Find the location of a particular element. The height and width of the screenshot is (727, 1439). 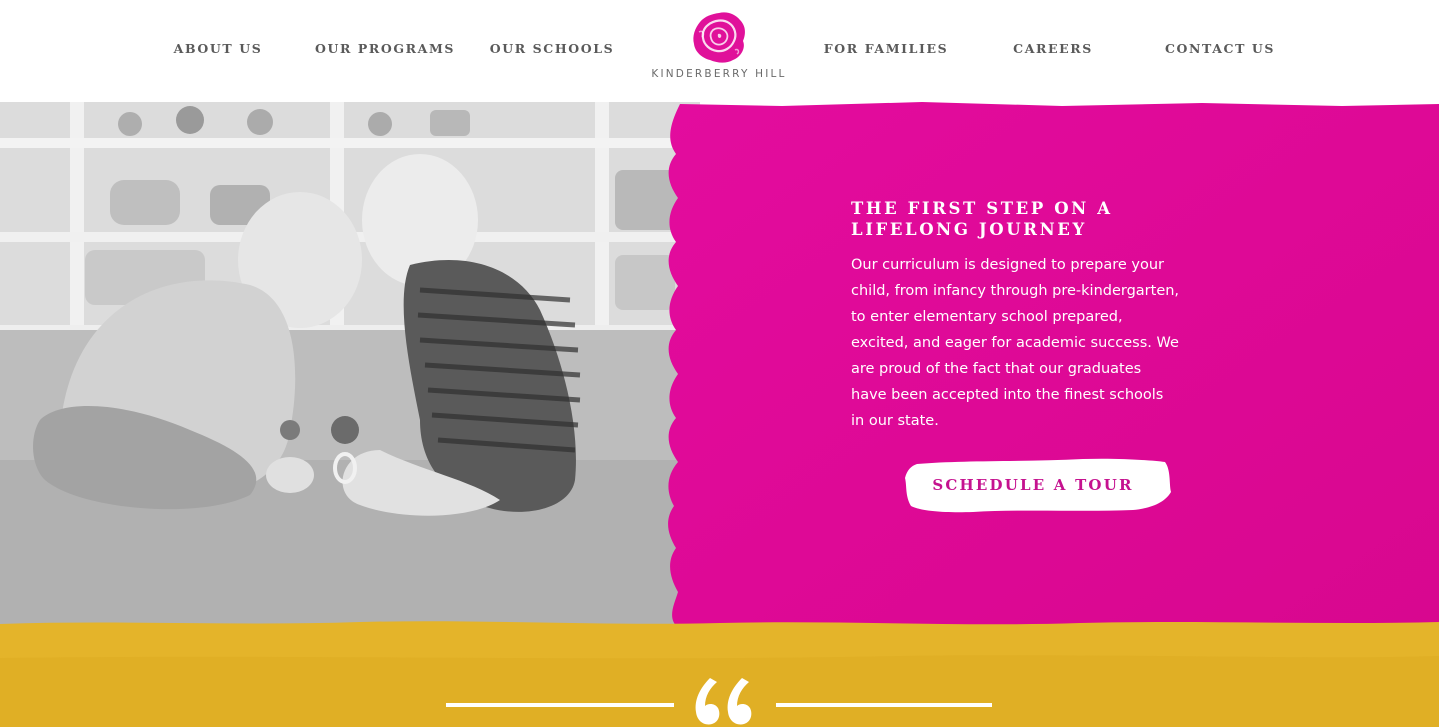

nav-contact-us: CONTACT US is located at coordinates (1220, 49).